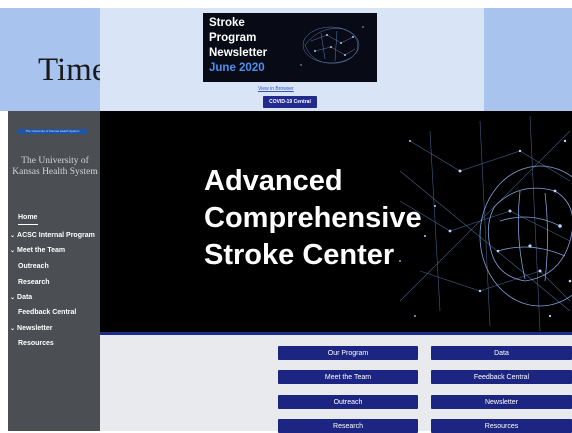  Describe the element at coordinates (501, 377) in the screenshot. I see `feedback-central-button: Feedback Central` at that location.